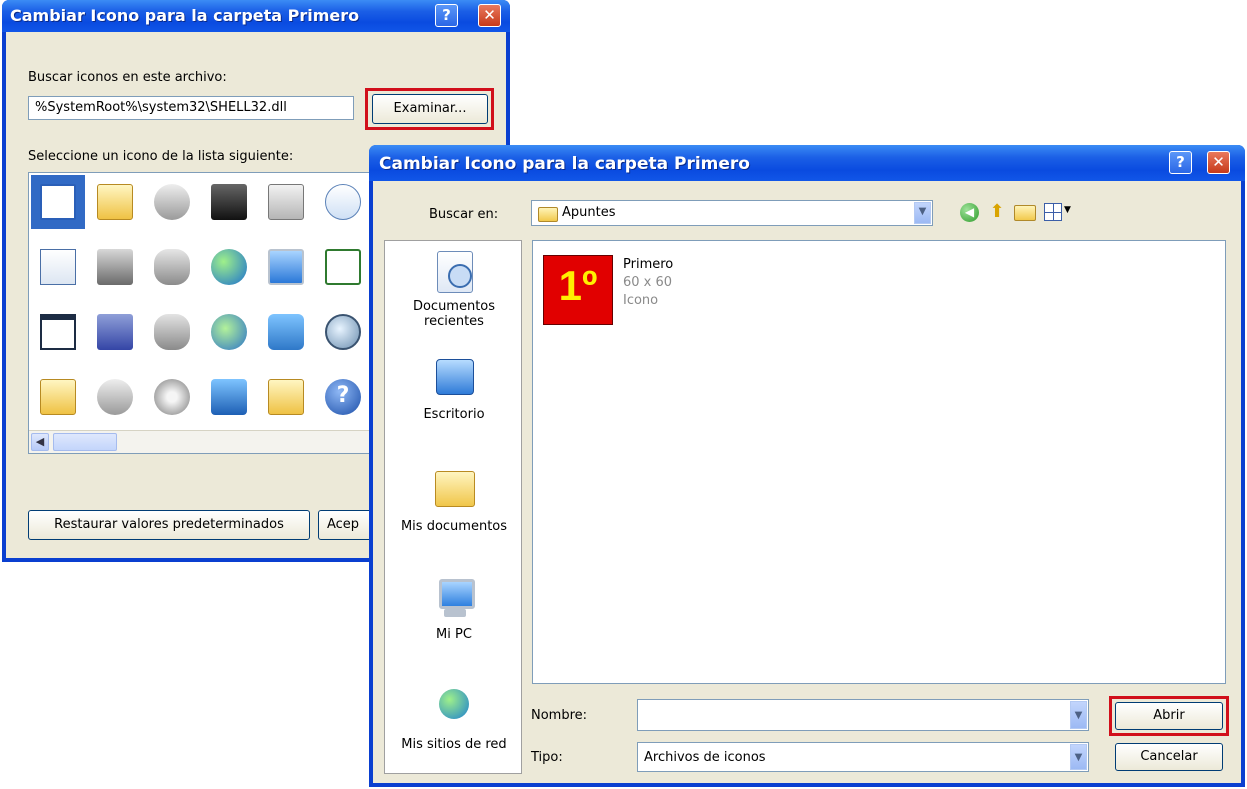 This screenshot has width=1247, height=789. I want to click on open-button: Abrir, so click(1169, 716).